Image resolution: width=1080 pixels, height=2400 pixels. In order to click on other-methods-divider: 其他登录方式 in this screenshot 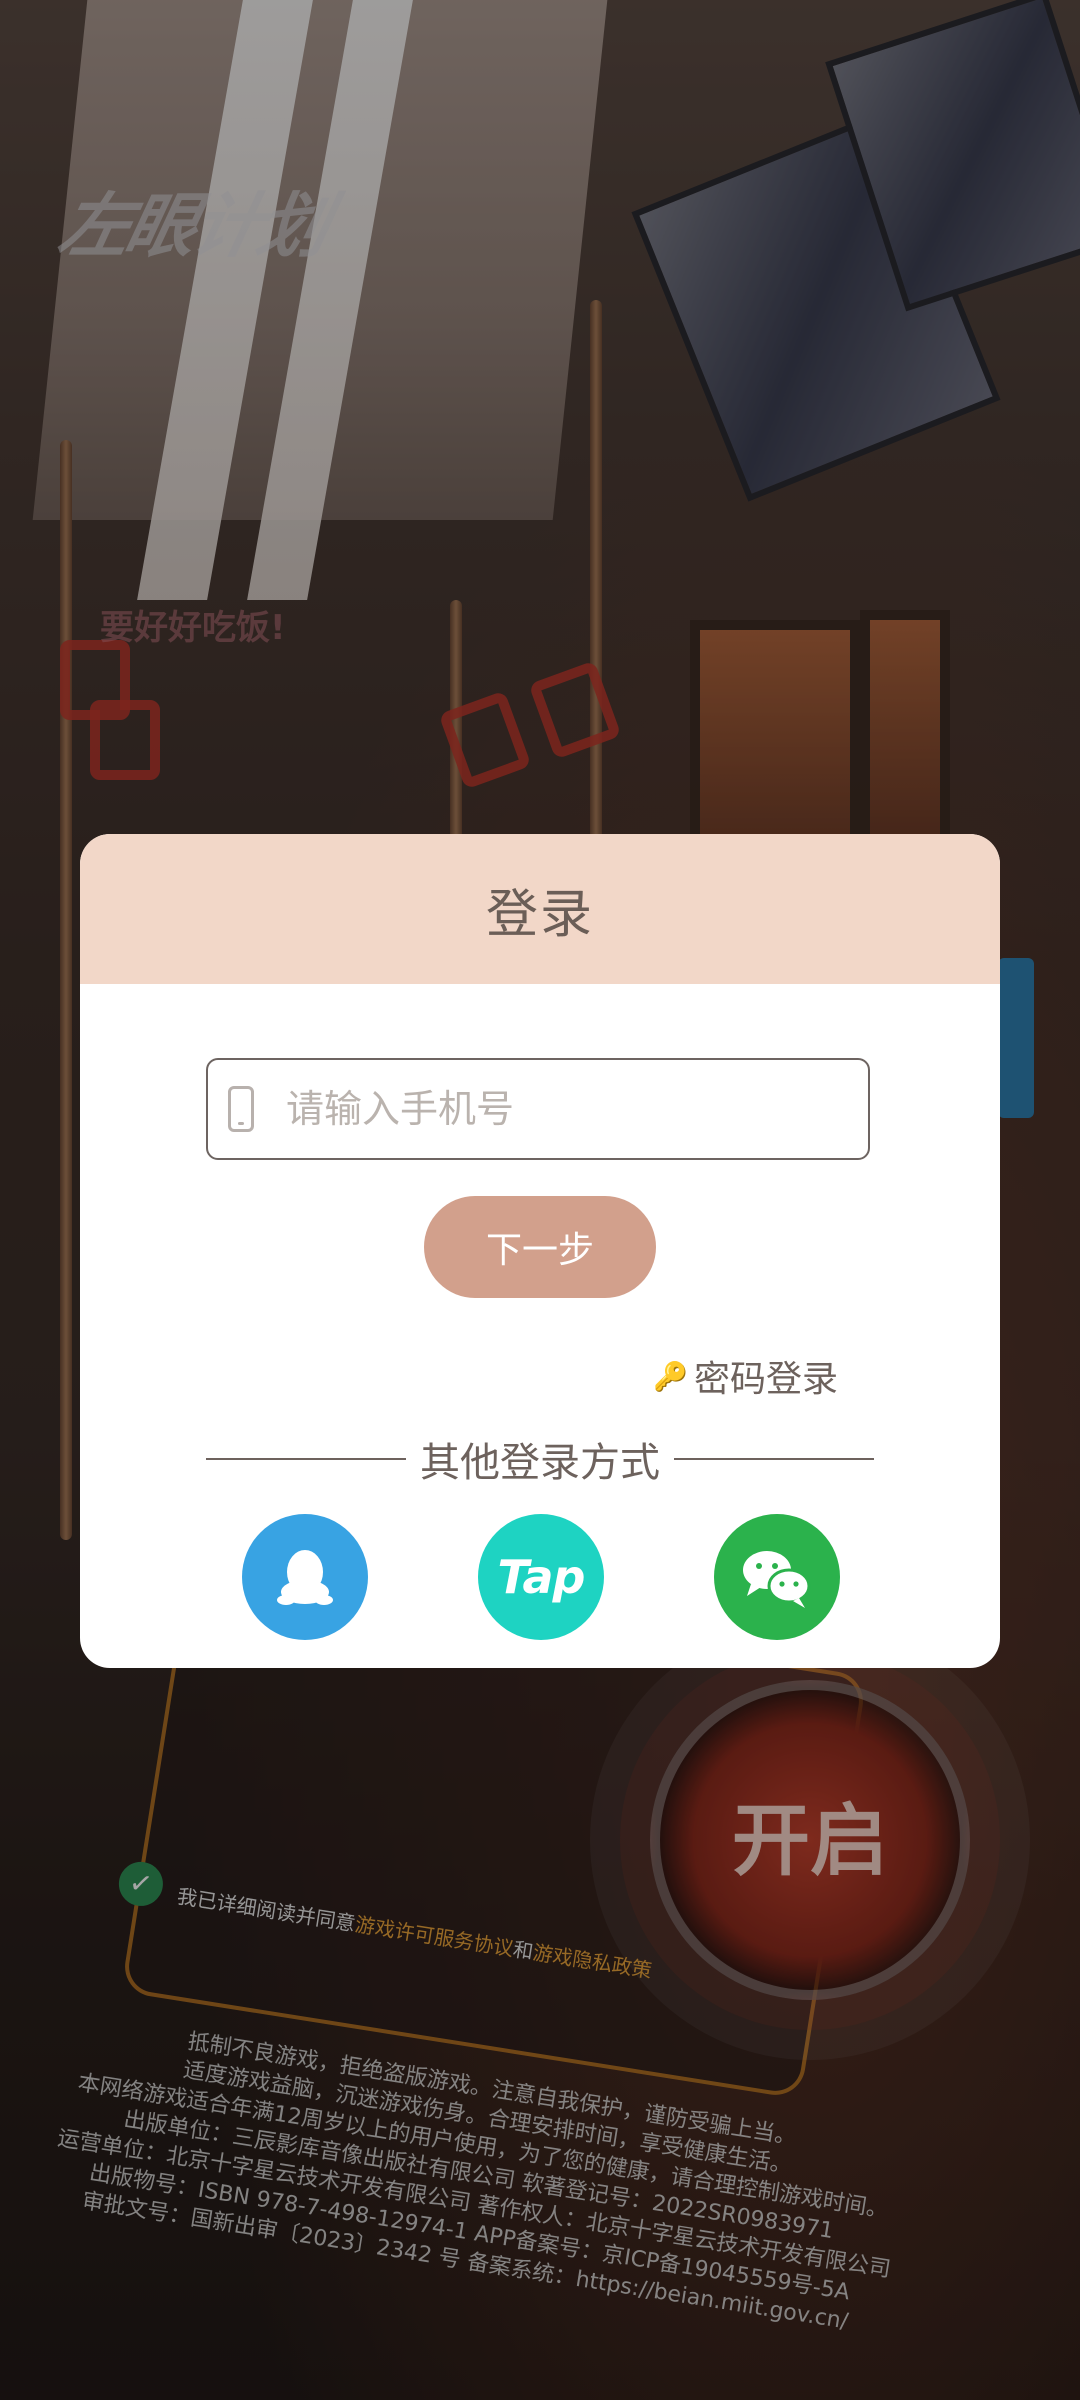, I will do `click(540, 1459)`.